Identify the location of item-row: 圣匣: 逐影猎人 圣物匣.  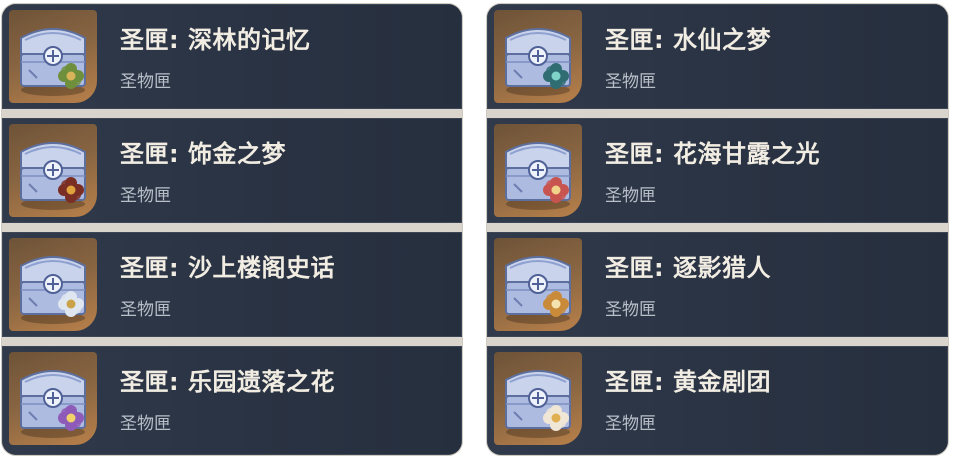
(717, 284).